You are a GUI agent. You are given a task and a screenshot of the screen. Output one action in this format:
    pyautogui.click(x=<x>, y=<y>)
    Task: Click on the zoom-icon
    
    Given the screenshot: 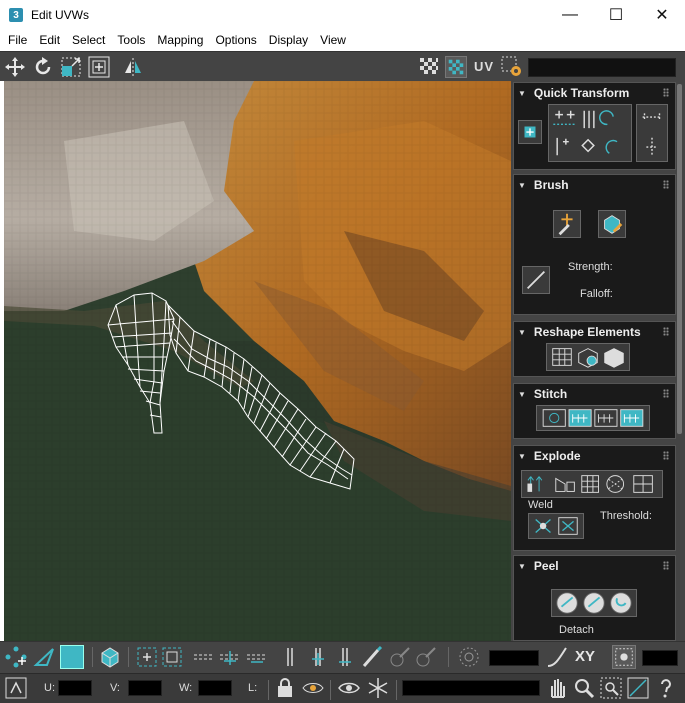 What is the action you would take?
    pyautogui.click(x=584, y=688)
    